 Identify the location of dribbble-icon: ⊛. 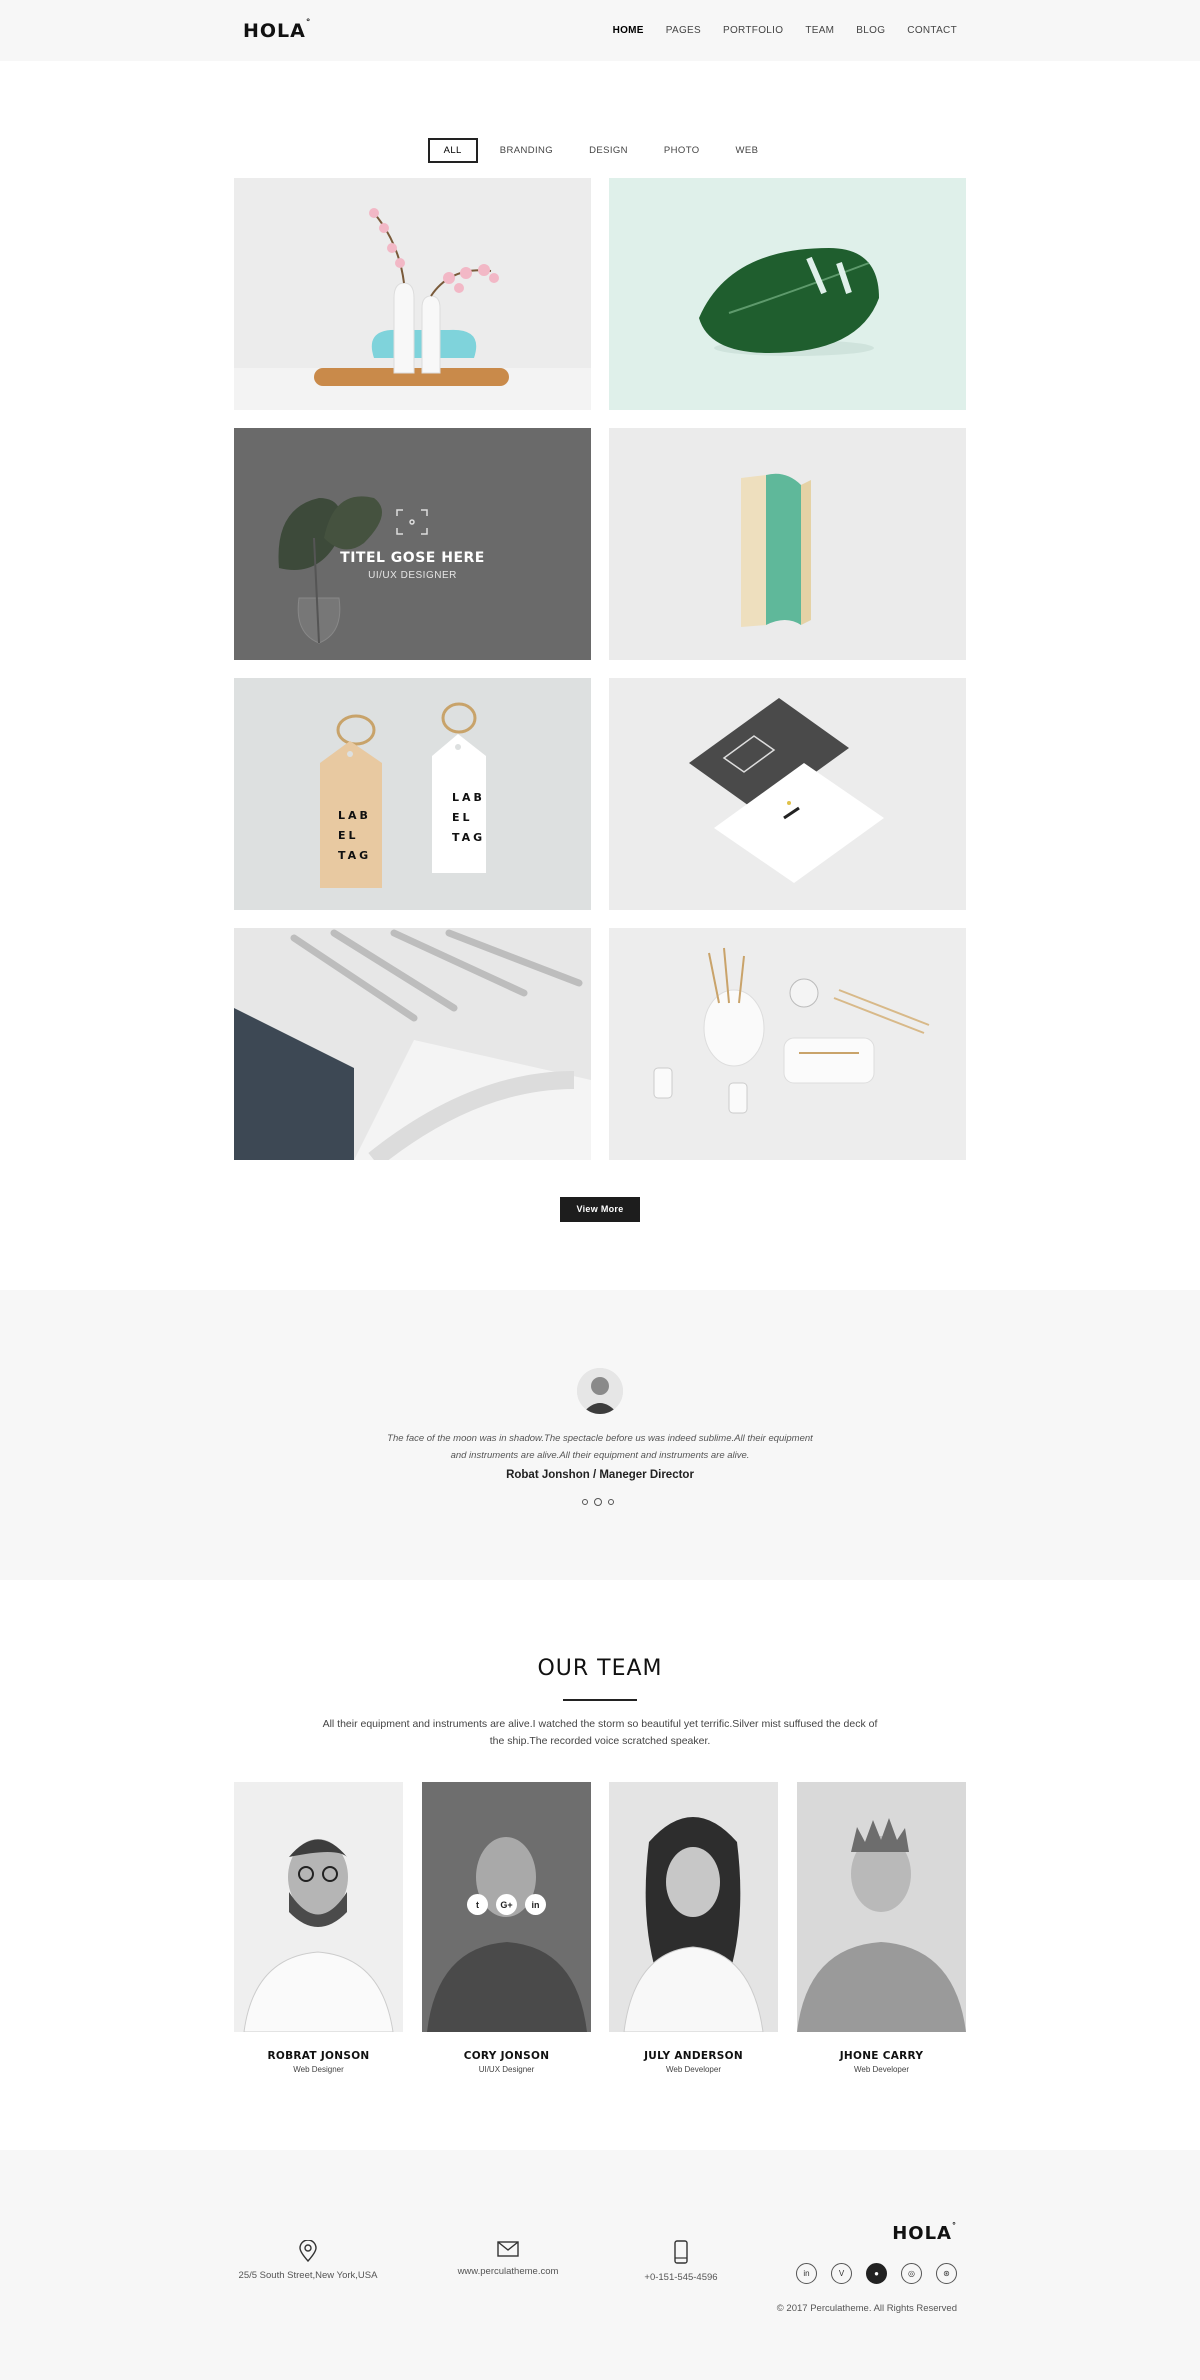
(946, 2273).